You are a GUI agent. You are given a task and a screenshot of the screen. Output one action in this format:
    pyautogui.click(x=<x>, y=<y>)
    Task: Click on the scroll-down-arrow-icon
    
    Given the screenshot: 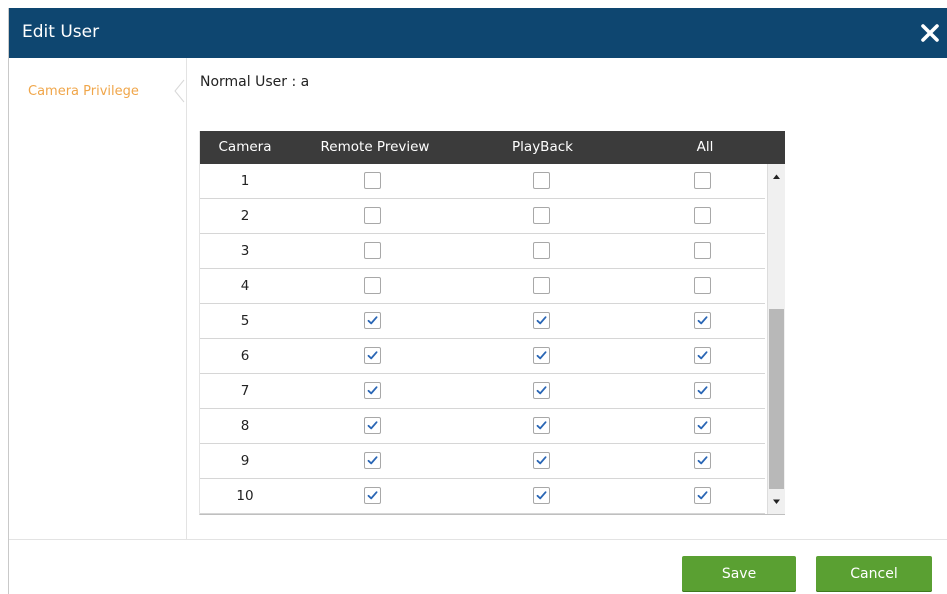 What is the action you would take?
    pyautogui.click(x=776, y=501)
    